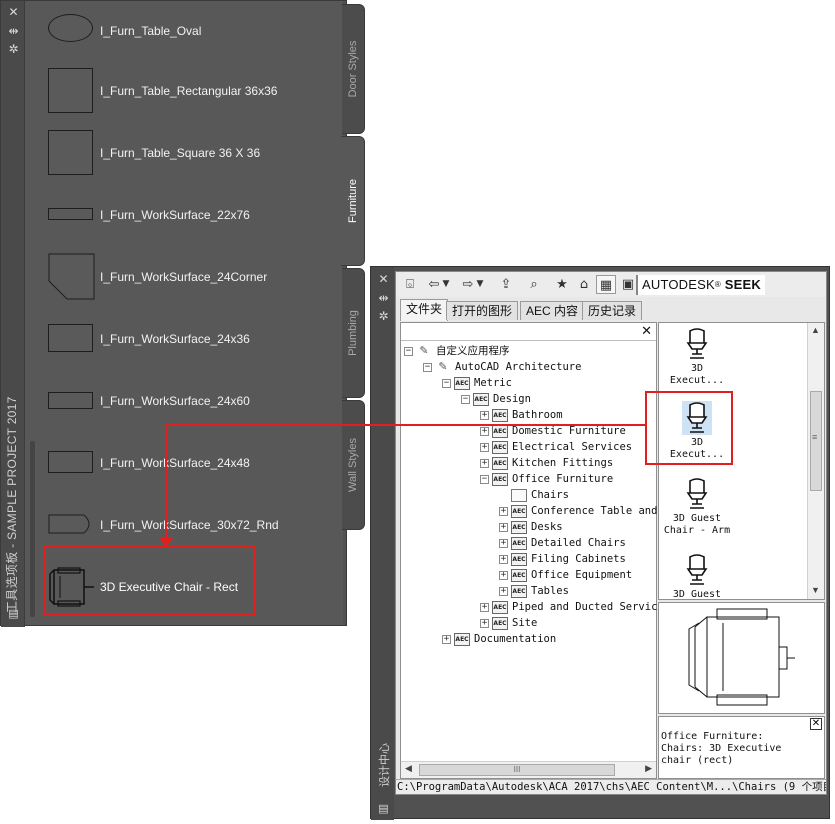 The image size is (835, 824). What do you see at coordinates (562, 284) in the screenshot?
I see `favorites-icon: ★` at bounding box center [562, 284].